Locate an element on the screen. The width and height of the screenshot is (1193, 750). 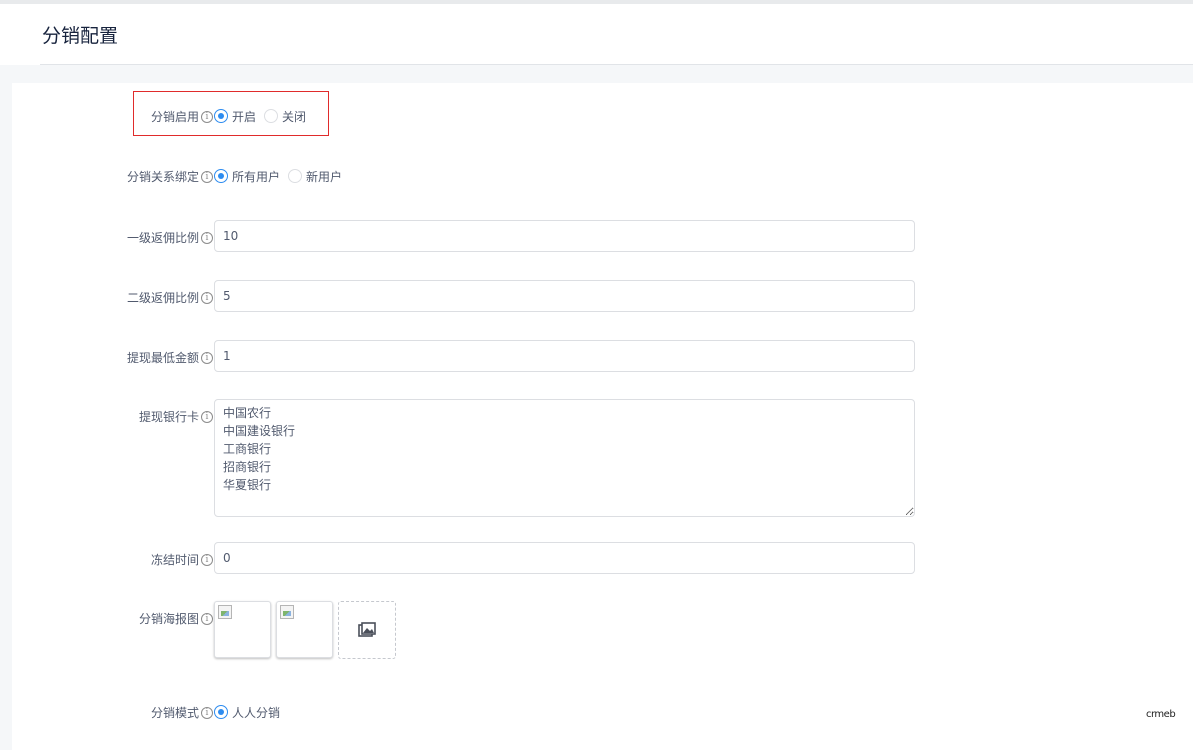
freeze-time-input is located at coordinates (564, 558).